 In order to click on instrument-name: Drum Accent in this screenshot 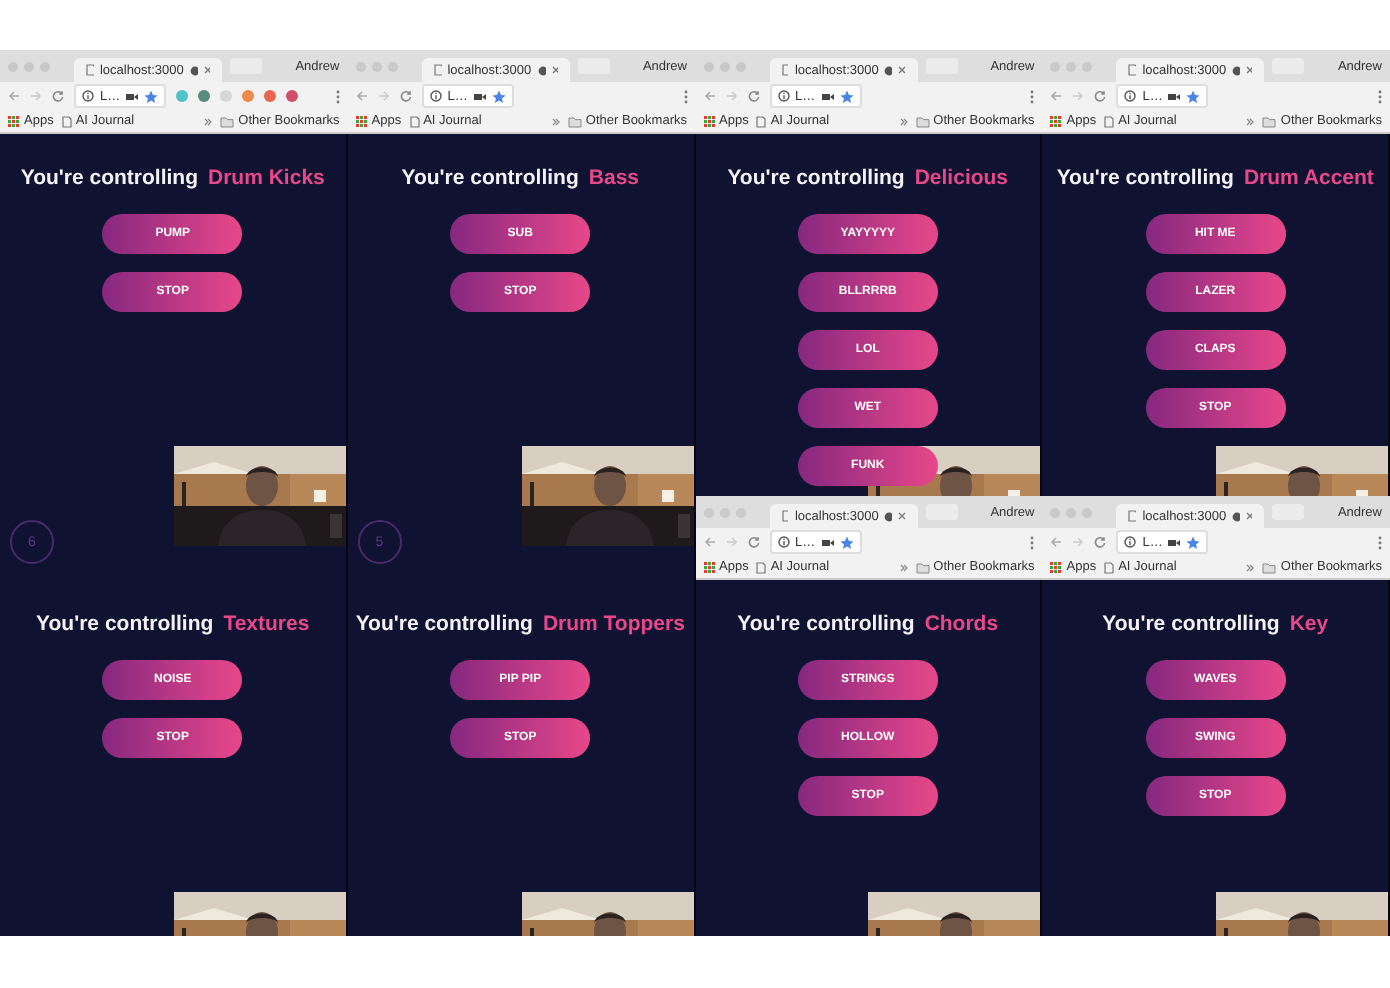, I will do `click(1308, 179)`.